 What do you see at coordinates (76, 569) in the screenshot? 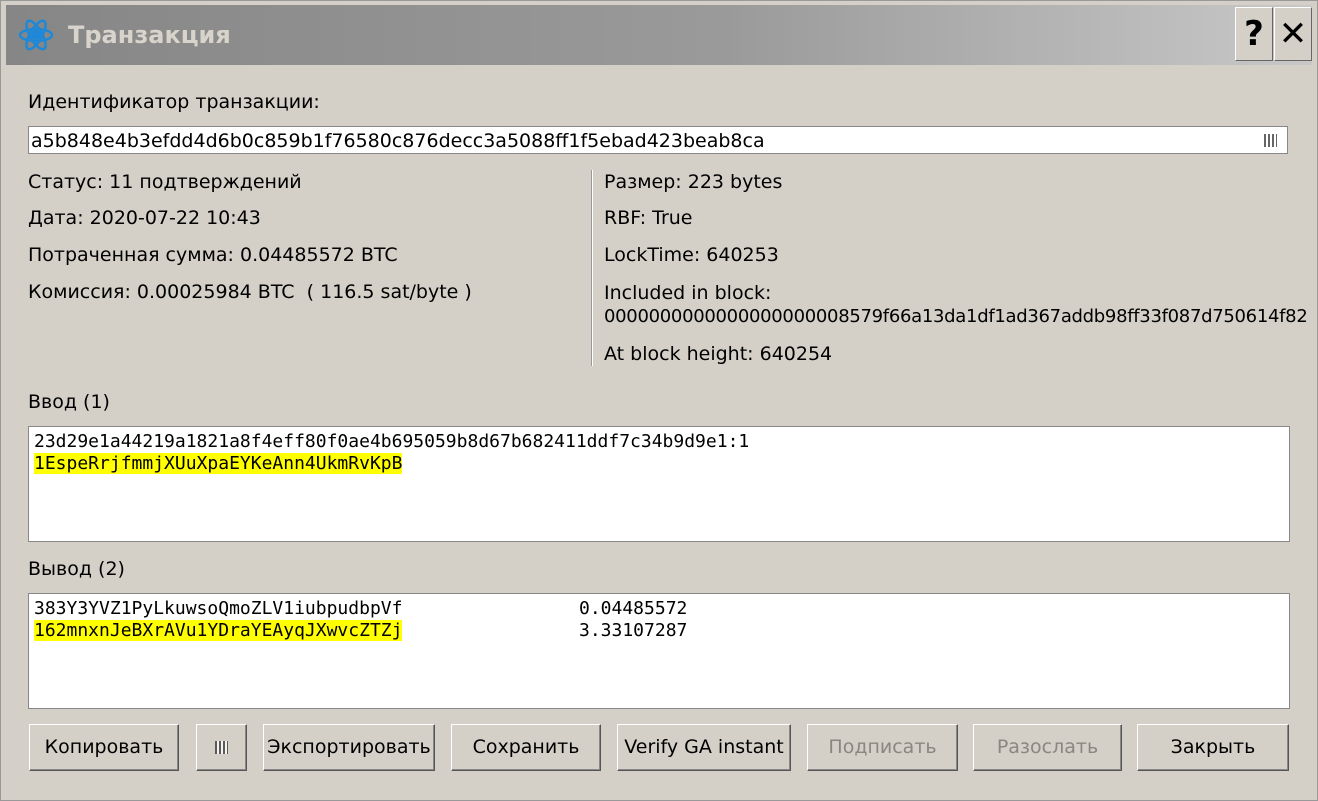
I see `outputs-label: Вывод (2)` at bounding box center [76, 569].